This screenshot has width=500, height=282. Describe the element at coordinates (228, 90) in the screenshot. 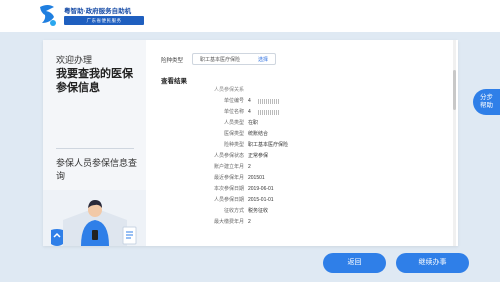

I see `result-label: 人员参保关系` at that location.